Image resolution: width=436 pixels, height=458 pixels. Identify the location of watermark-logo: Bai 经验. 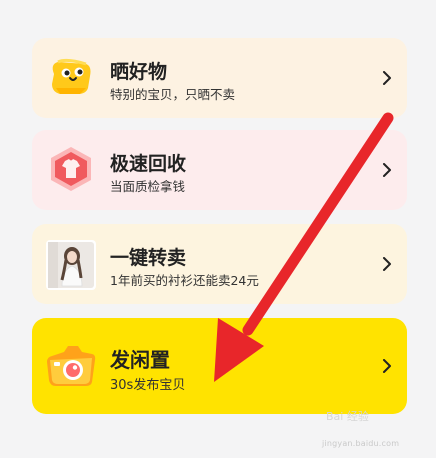
(347, 416).